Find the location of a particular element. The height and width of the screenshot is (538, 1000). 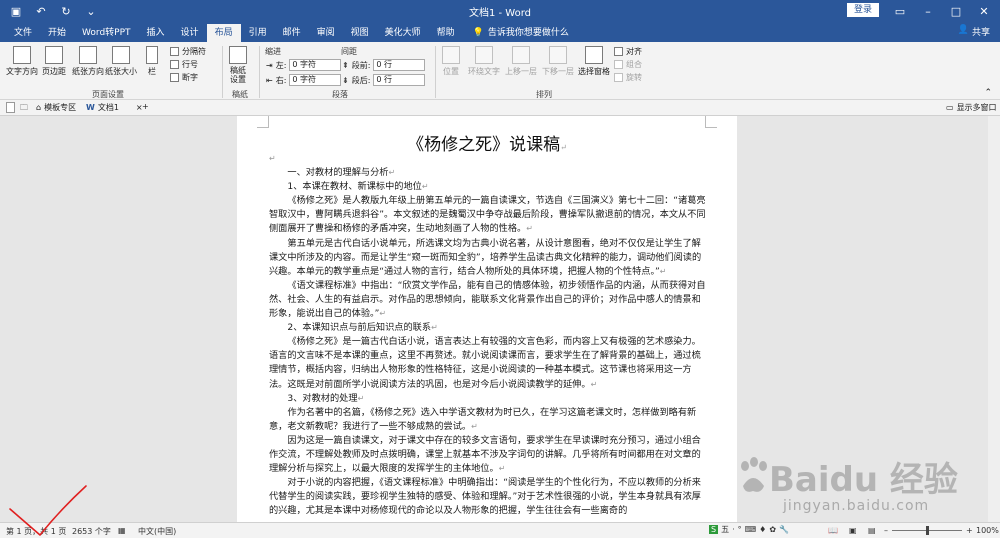

spacing-header: 间距 is located at coordinates (349, 51).